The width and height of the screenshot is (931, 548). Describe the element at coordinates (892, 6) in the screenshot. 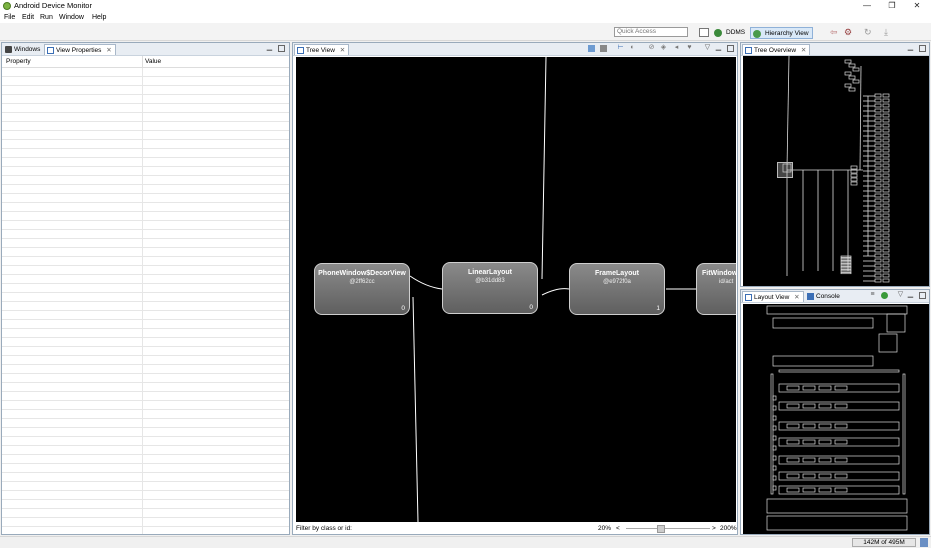

I see `maximize-button: ❐` at that location.